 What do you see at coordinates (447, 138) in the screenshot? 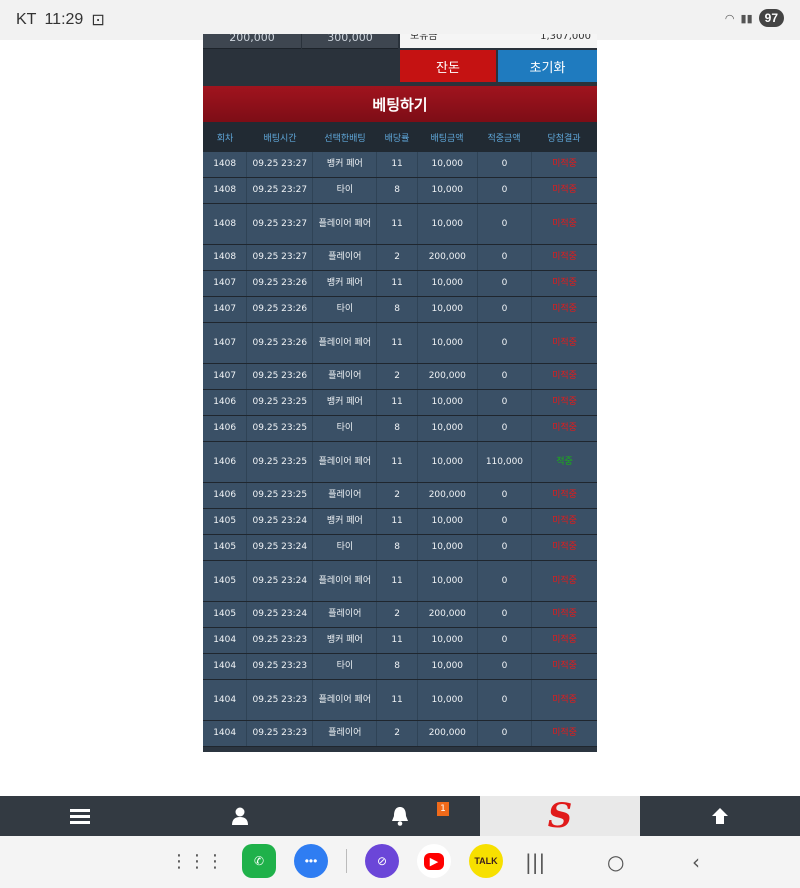
I see `column-header-amount: 배팅금액` at bounding box center [447, 138].